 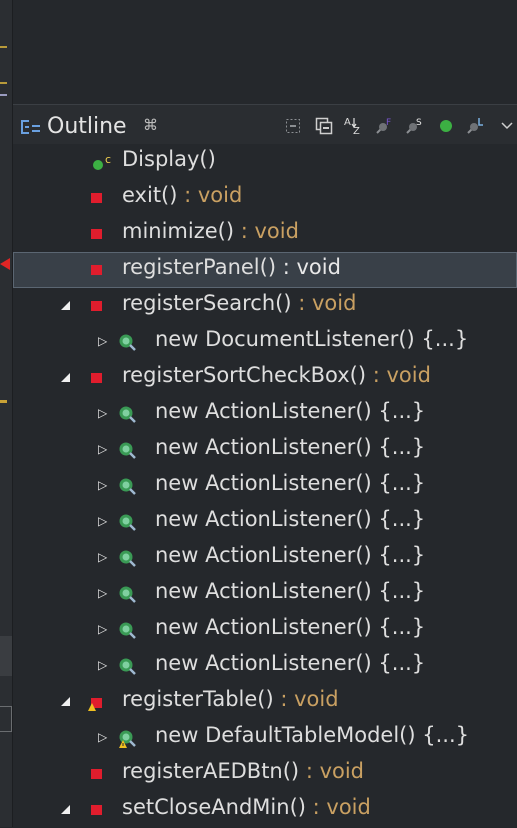 I want to click on hide-non-public-button, so click(x=446, y=126).